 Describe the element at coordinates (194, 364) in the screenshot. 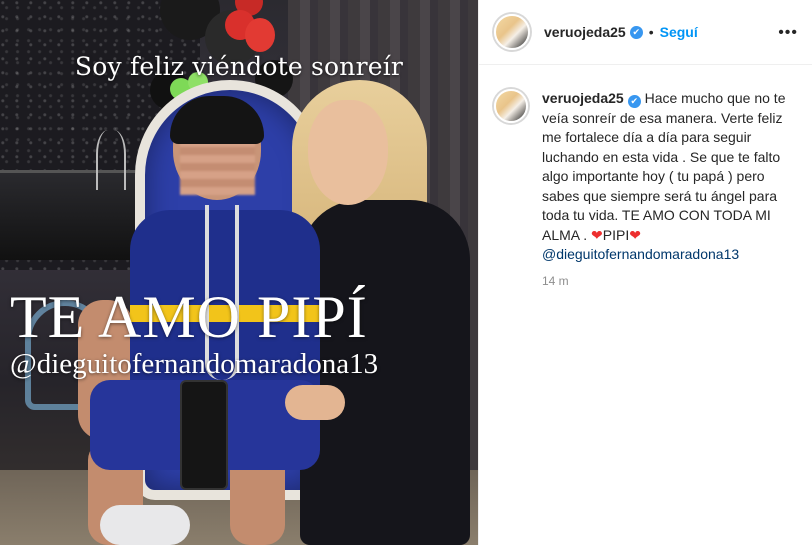

I see `photo-caption-handle: @dieguitofernandomaradona13` at that location.